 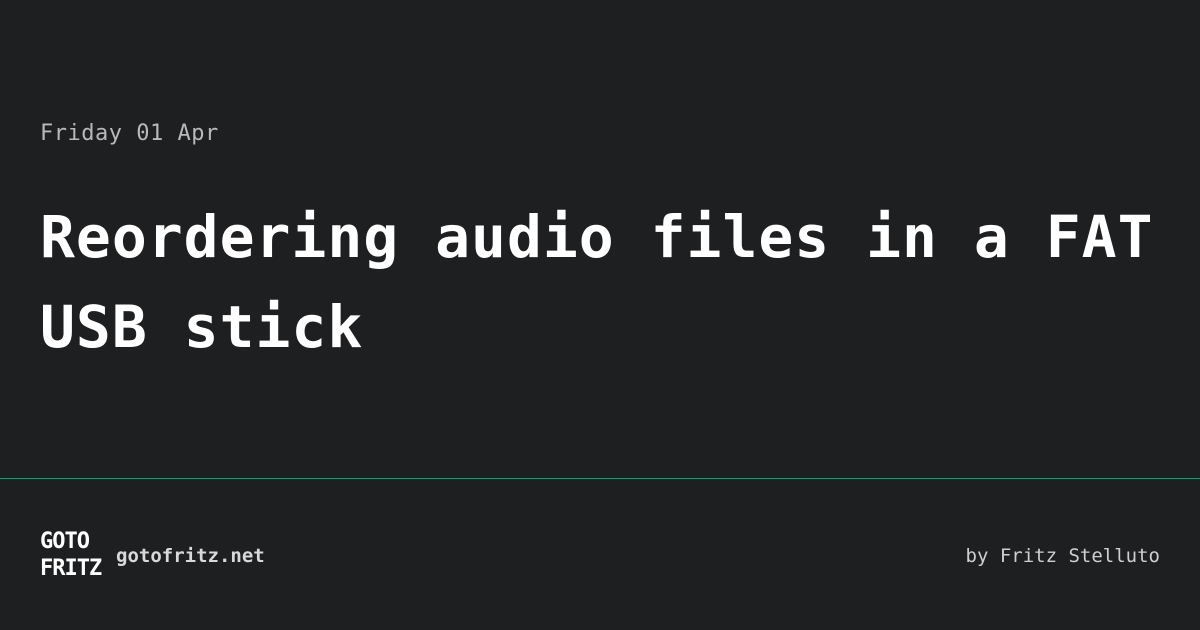 What do you see at coordinates (1062, 556) in the screenshot?
I see `author-byline: by Fritz Stelluto` at bounding box center [1062, 556].